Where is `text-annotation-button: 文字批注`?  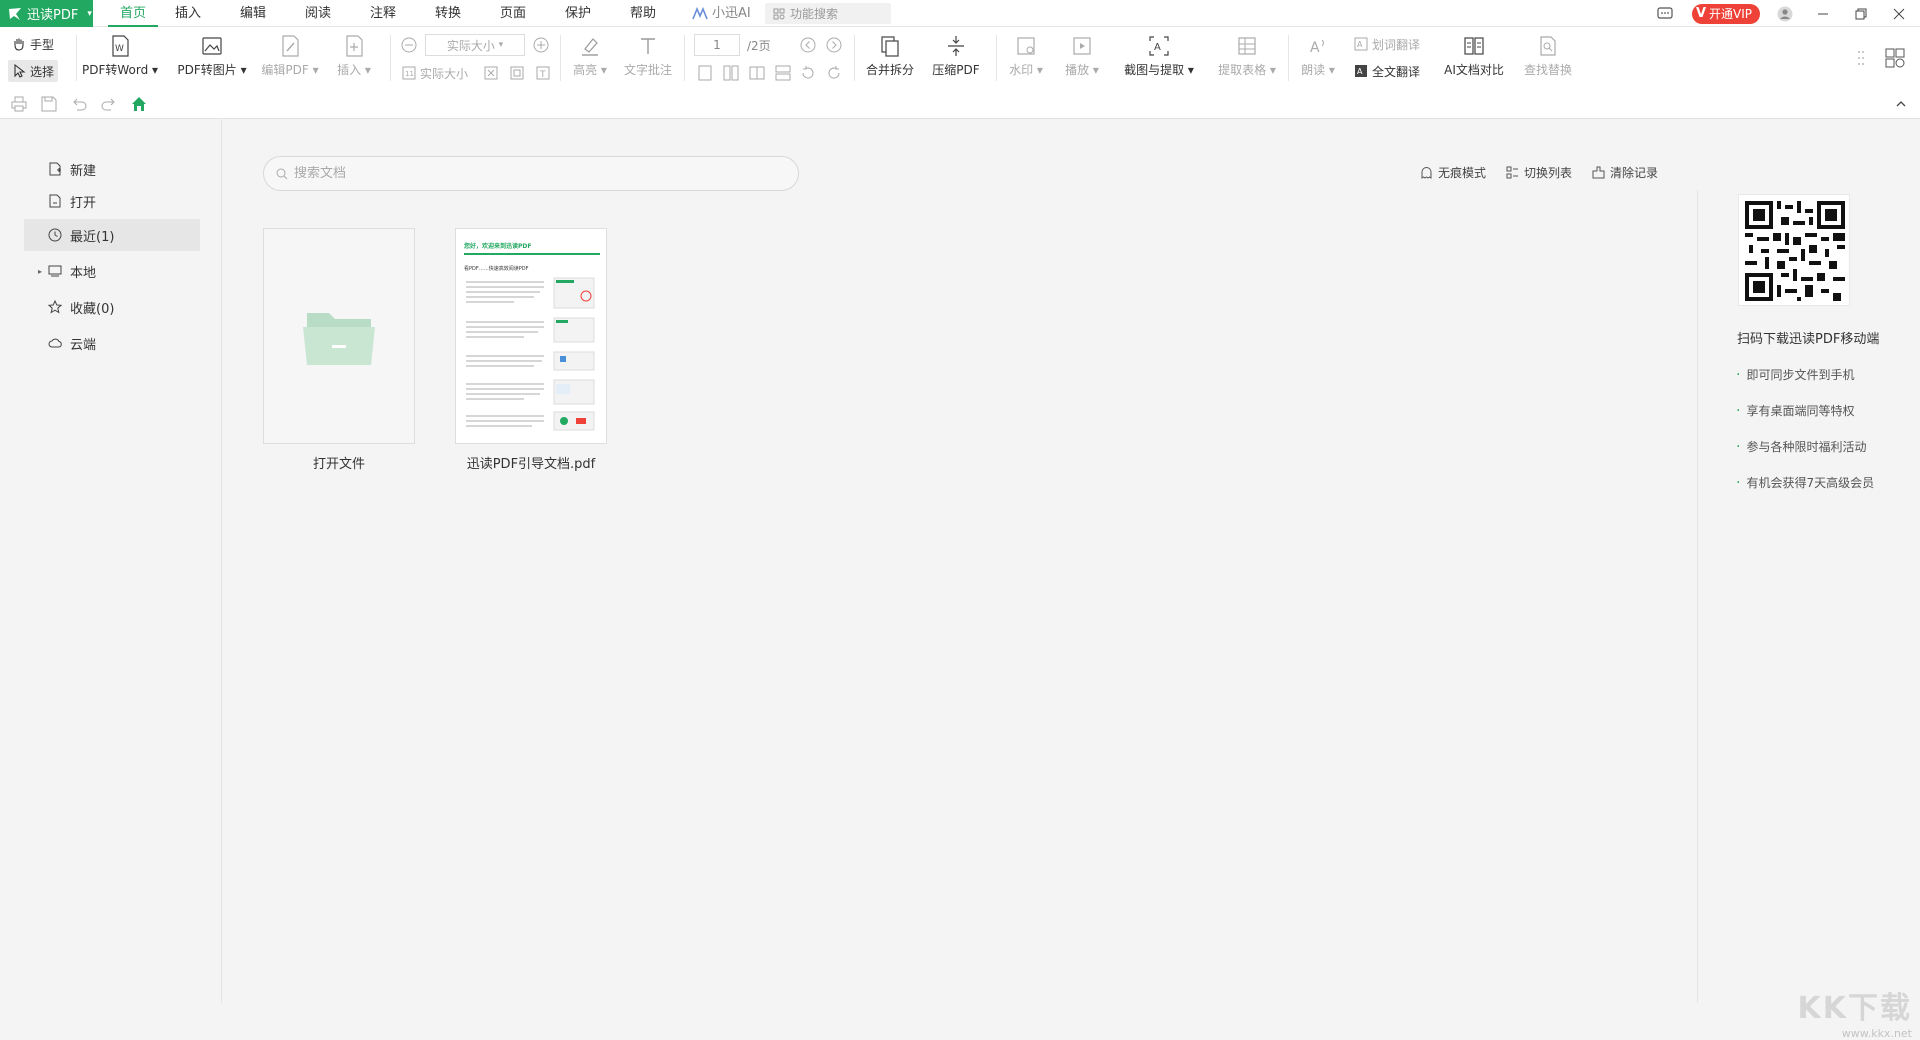
text-annotation-button: 文字批注 is located at coordinates (648, 54).